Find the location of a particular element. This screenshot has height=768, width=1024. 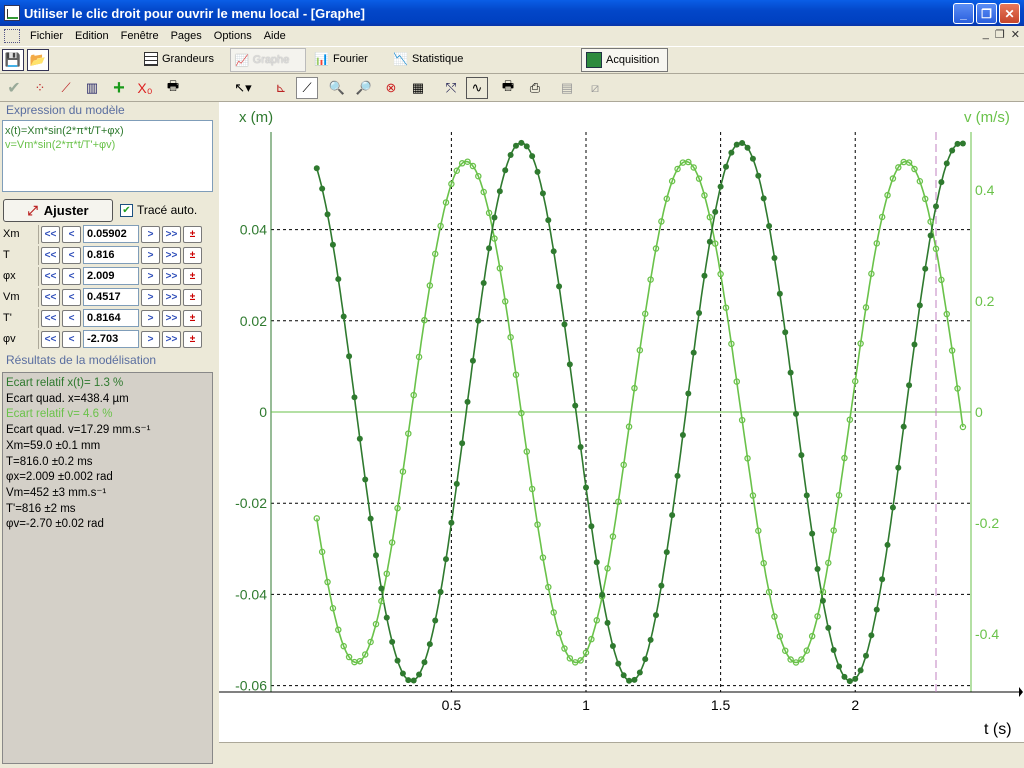

axes-icon: ⊾ is located at coordinates (281, 88).